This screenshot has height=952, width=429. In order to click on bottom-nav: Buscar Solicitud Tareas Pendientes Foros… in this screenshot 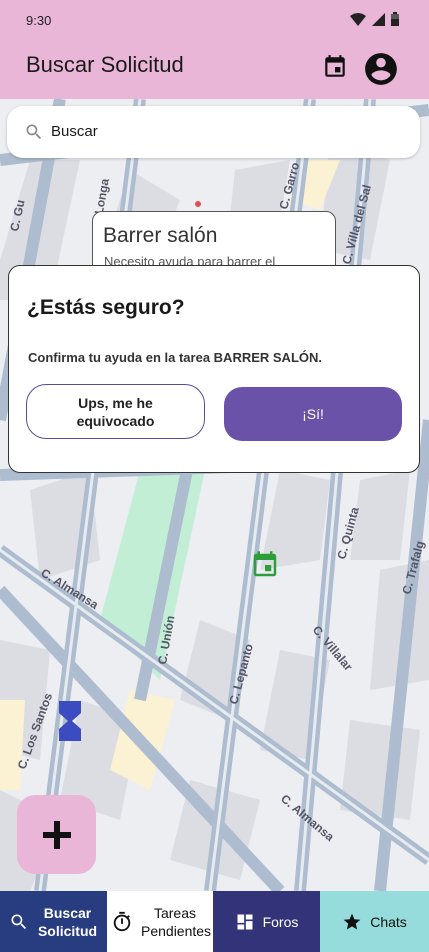, I will do `click(214, 921)`.